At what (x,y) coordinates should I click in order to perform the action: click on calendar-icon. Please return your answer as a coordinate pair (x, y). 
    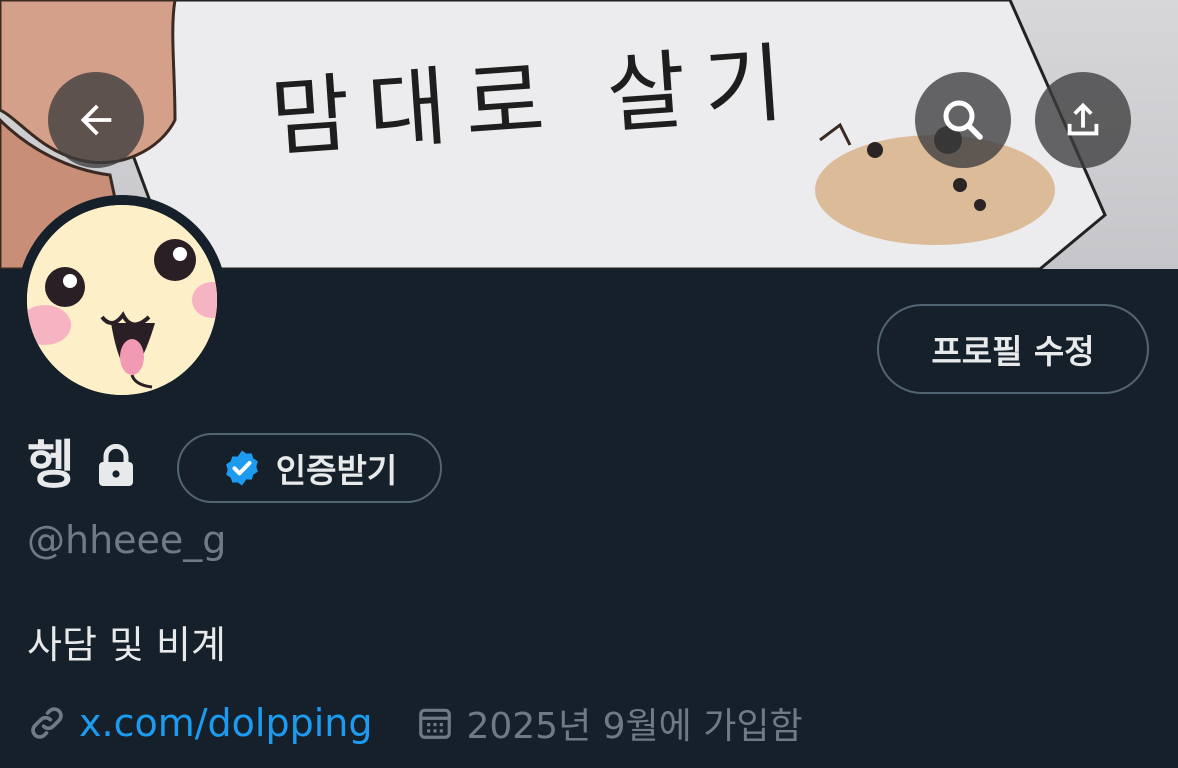
    Looking at the image, I should click on (435, 723).